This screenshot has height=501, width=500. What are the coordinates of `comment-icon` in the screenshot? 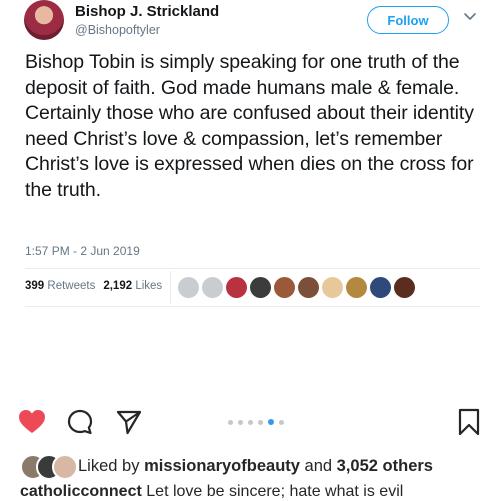 It's located at (80, 422).